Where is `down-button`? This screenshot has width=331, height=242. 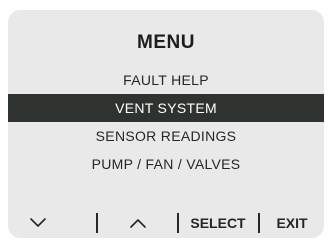
down-button is located at coordinates (38, 223).